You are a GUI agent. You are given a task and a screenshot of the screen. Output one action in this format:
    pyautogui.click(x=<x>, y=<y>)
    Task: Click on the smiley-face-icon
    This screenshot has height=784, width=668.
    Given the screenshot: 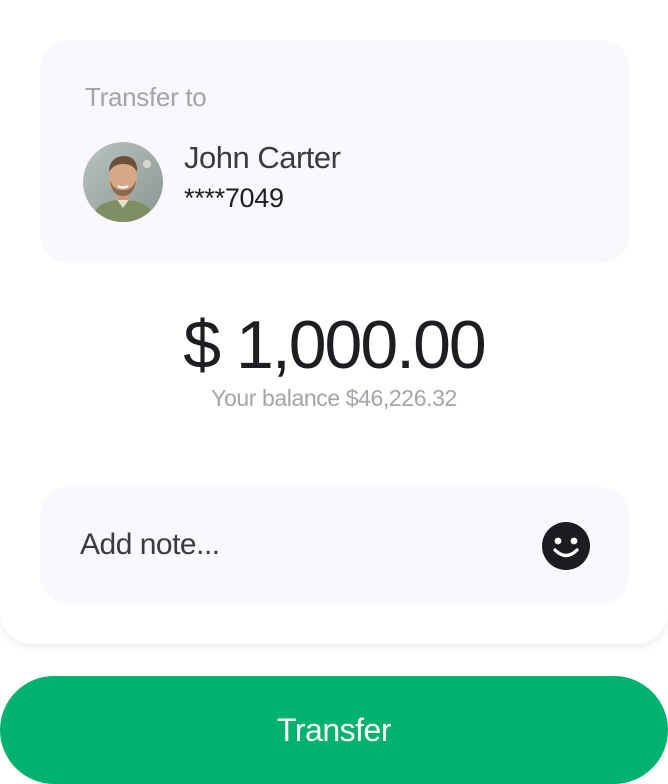 What is the action you would take?
    pyautogui.click(x=566, y=546)
    